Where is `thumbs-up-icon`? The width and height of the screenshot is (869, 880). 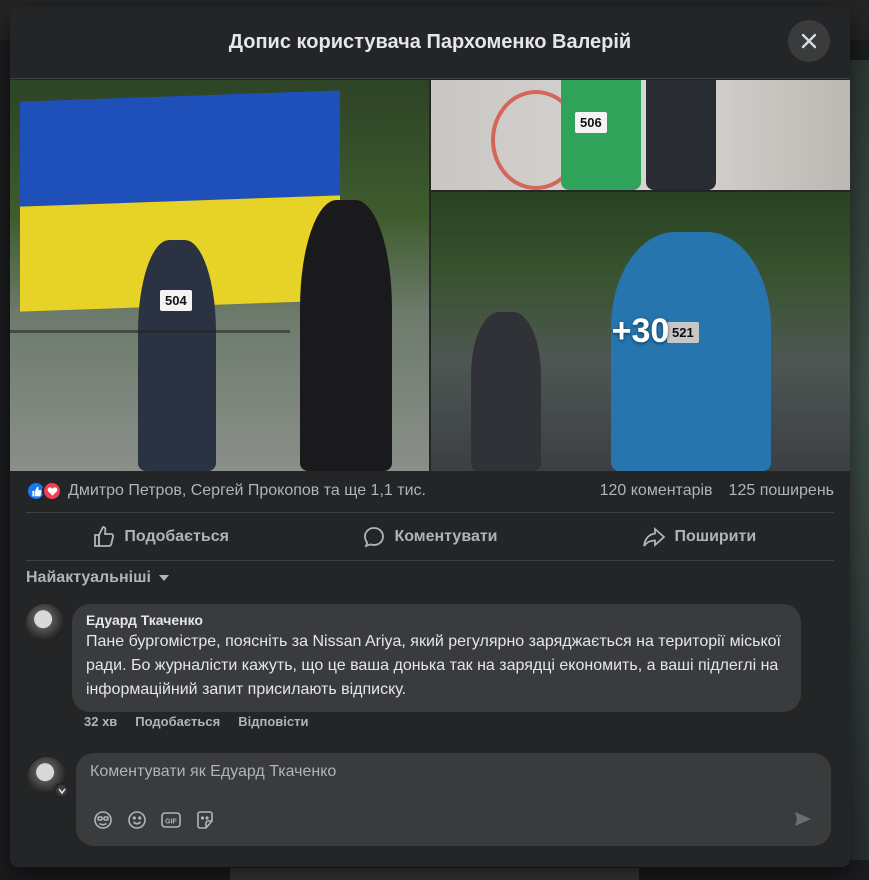
thumbs-up-icon is located at coordinates (104, 536).